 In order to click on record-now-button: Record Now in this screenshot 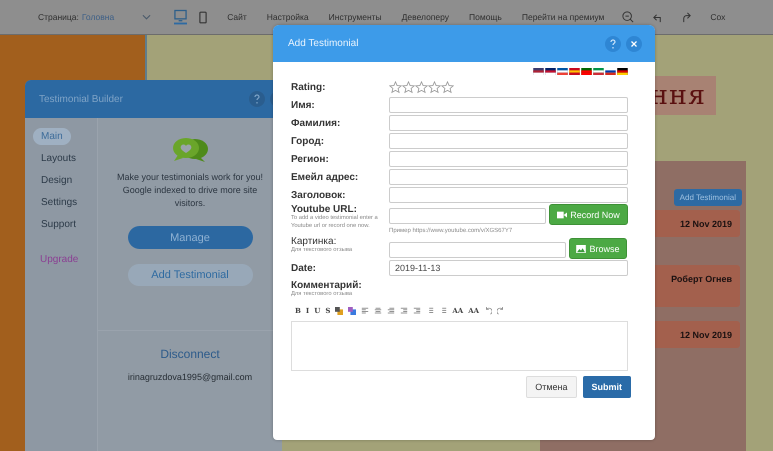, I will do `click(588, 214)`.